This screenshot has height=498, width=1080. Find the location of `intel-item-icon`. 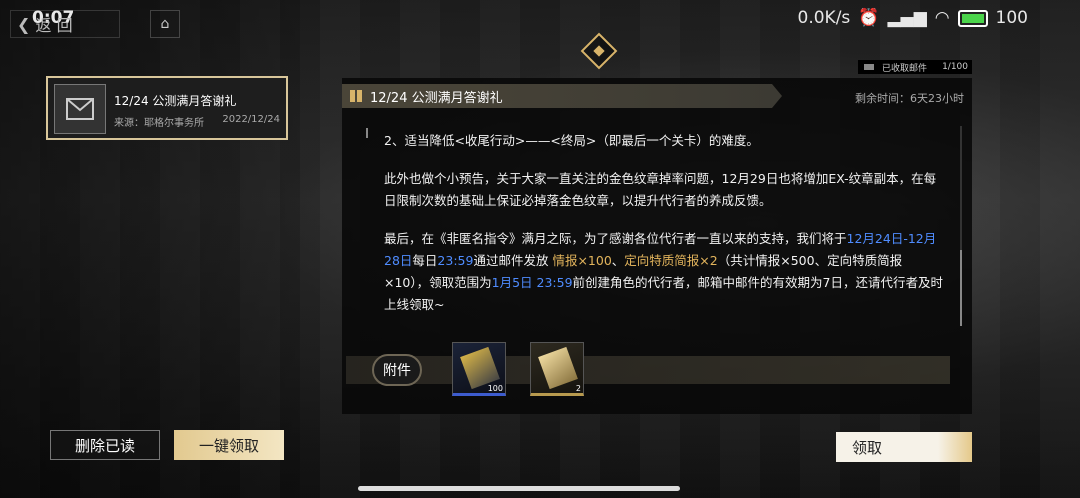

intel-item-icon is located at coordinates (480, 368).